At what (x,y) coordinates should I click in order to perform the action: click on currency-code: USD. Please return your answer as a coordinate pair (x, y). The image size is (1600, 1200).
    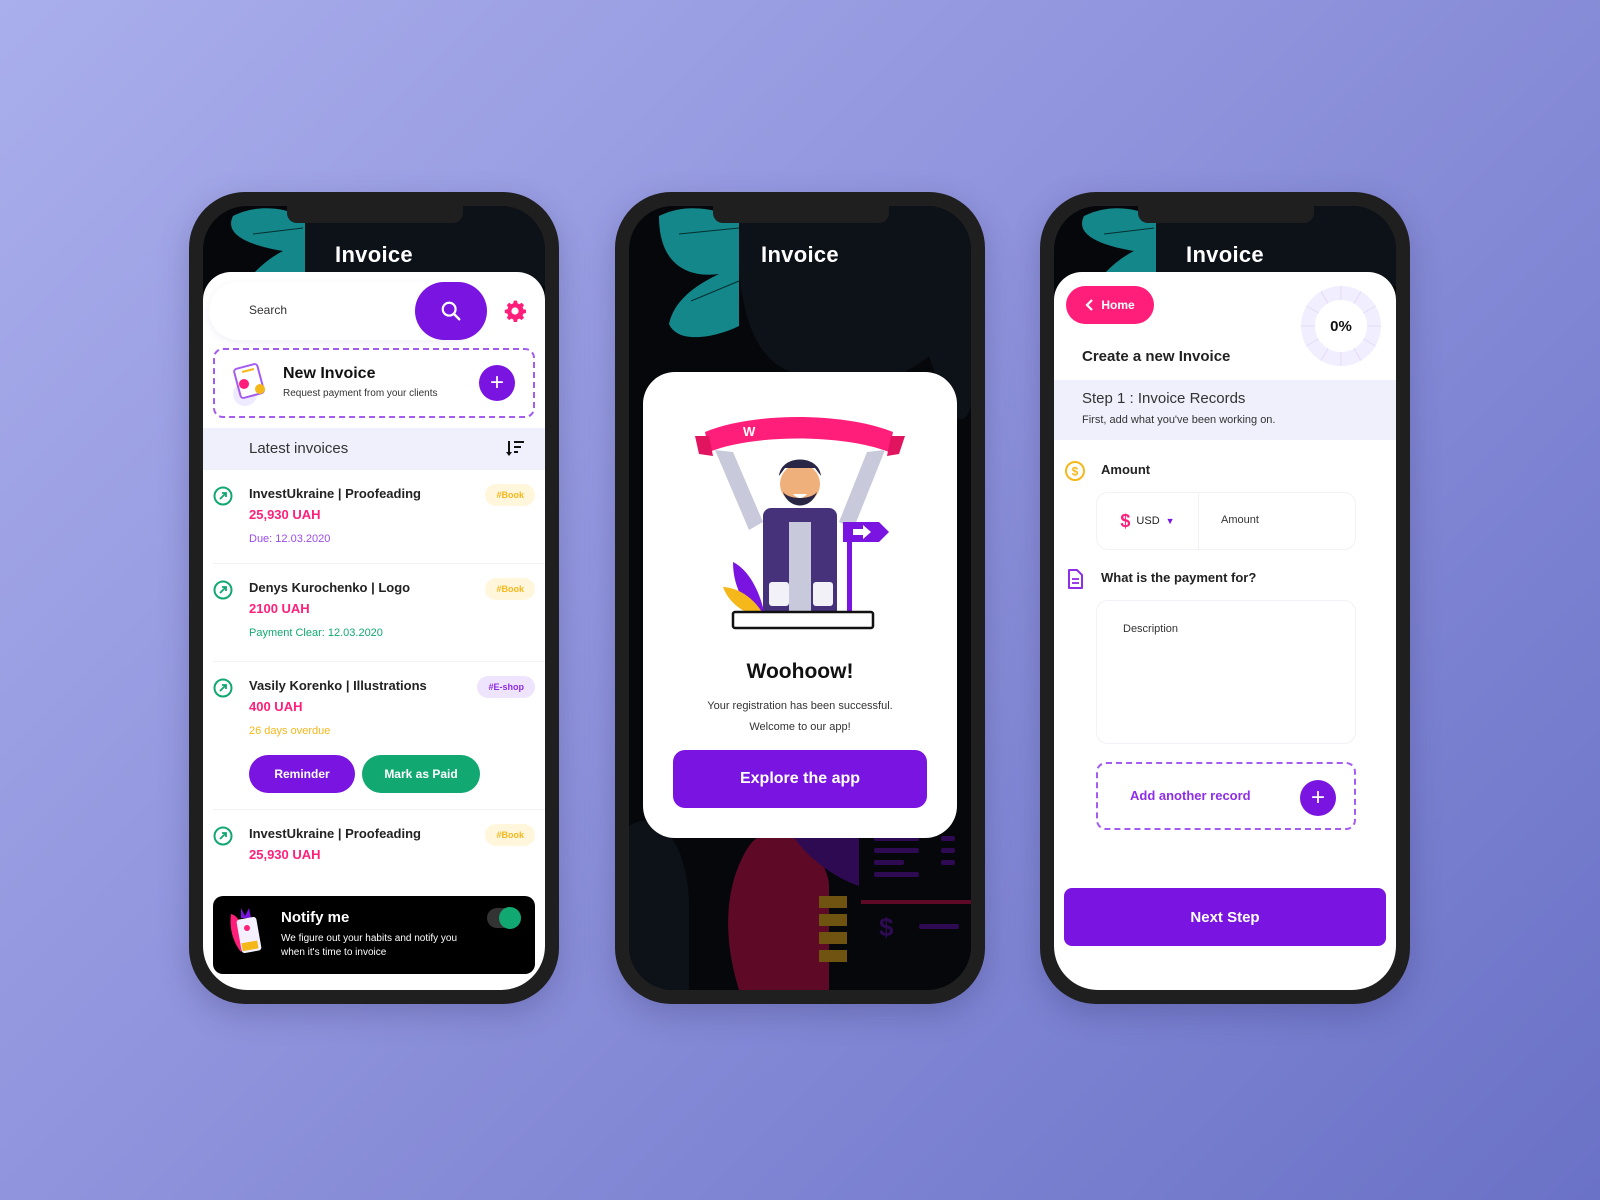
    Looking at the image, I should click on (1148, 521).